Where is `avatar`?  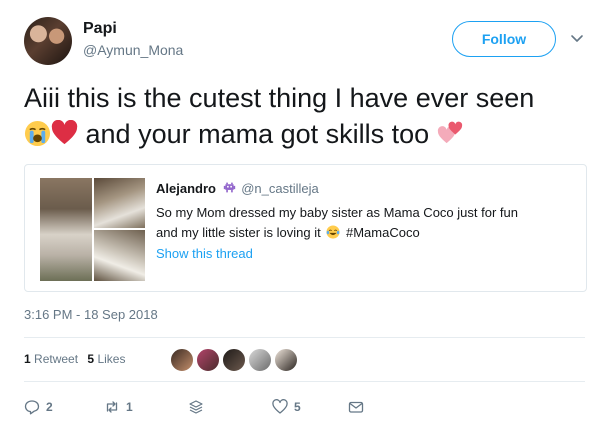 avatar is located at coordinates (48, 41).